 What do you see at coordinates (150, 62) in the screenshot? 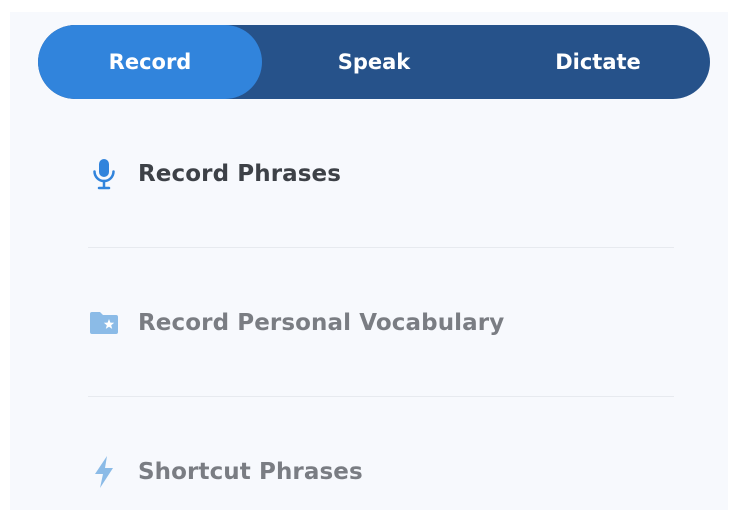
I see `tab-record: Record` at bounding box center [150, 62].